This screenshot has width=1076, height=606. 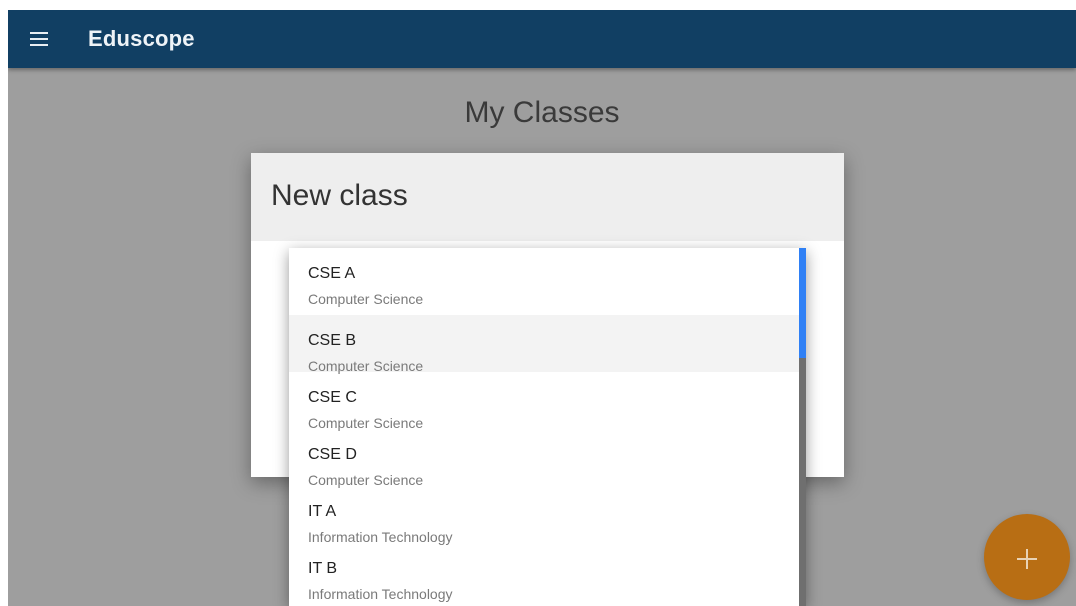 What do you see at coordinates (542, 112) in the screenshot?
I see `page-title: My Classes` at bounding box center [542, 112].